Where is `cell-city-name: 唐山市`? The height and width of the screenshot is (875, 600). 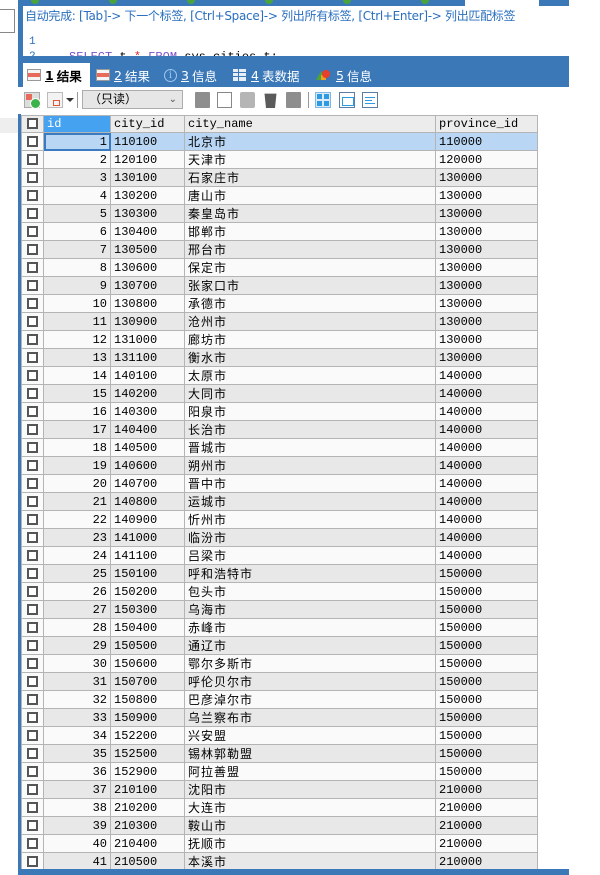
cell-city-name: 唐山市 is located at coordinates (310, 195).